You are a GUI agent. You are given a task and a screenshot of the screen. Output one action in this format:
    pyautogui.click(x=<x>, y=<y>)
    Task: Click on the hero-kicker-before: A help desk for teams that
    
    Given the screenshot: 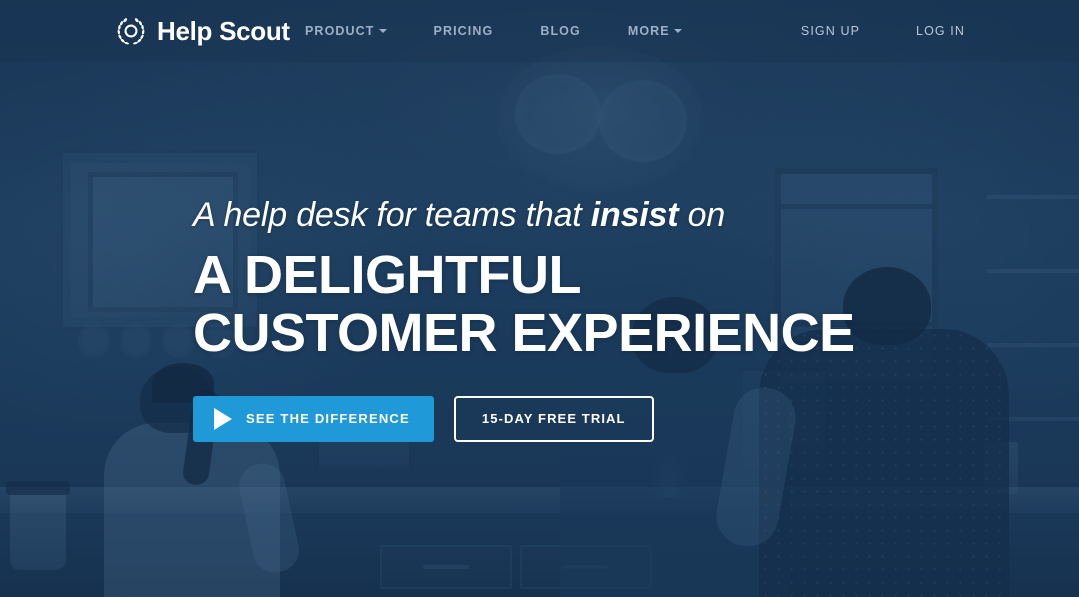 What is the action you would take?
    pyautogui.click(x=392, y=215)
    